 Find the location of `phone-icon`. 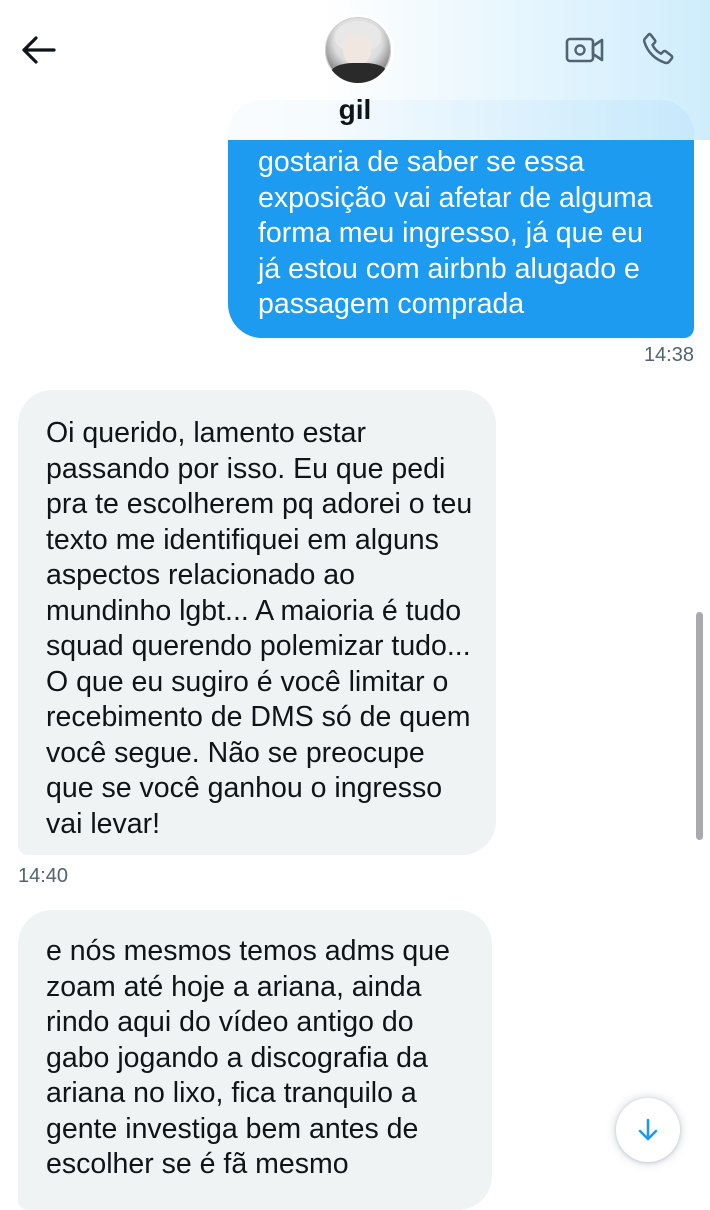

phone-icon is located at coordinates (658, 48).